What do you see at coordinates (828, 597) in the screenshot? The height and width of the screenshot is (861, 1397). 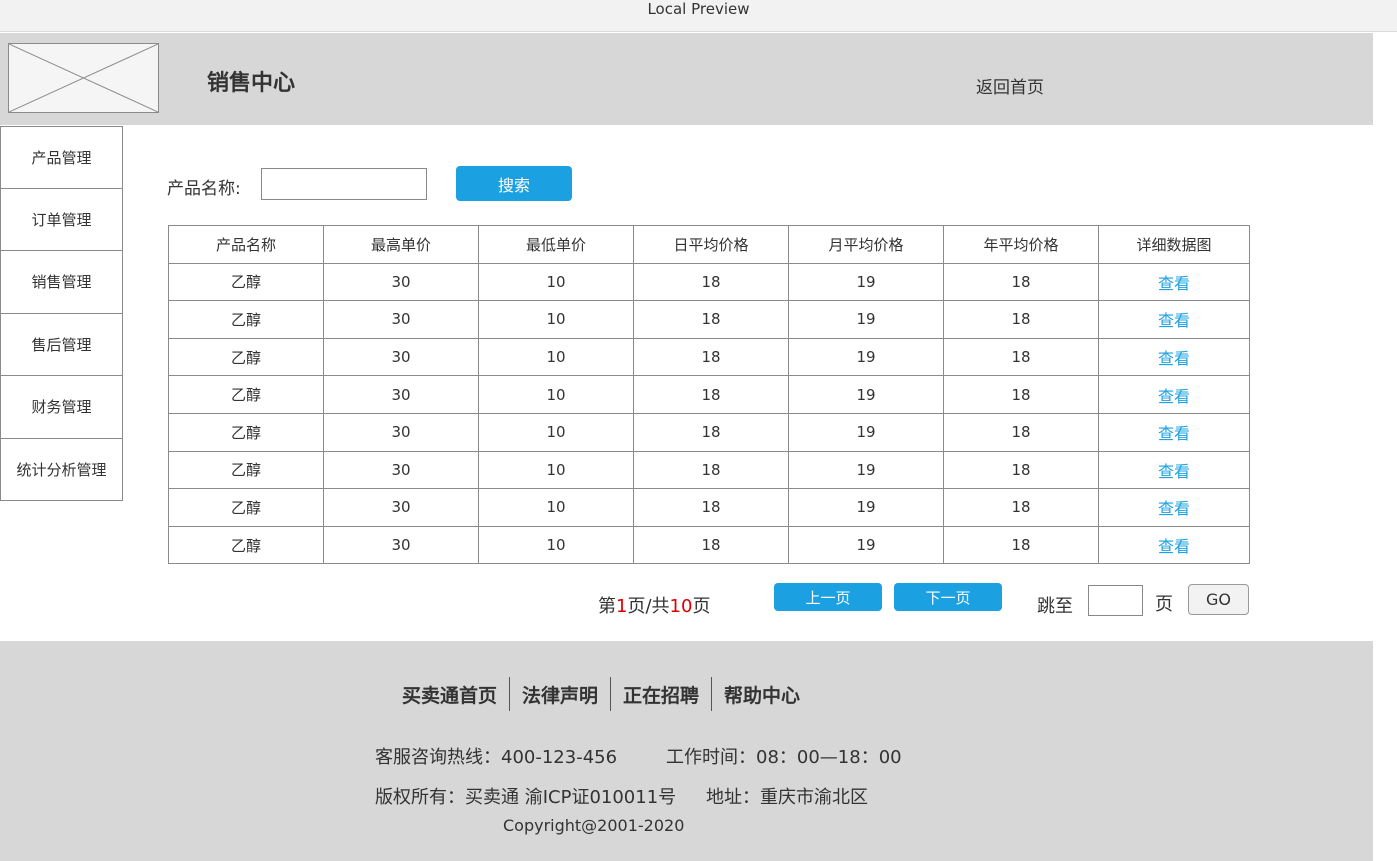 I see `prev-page-button: 上一页` at bounding box center [828, 597].